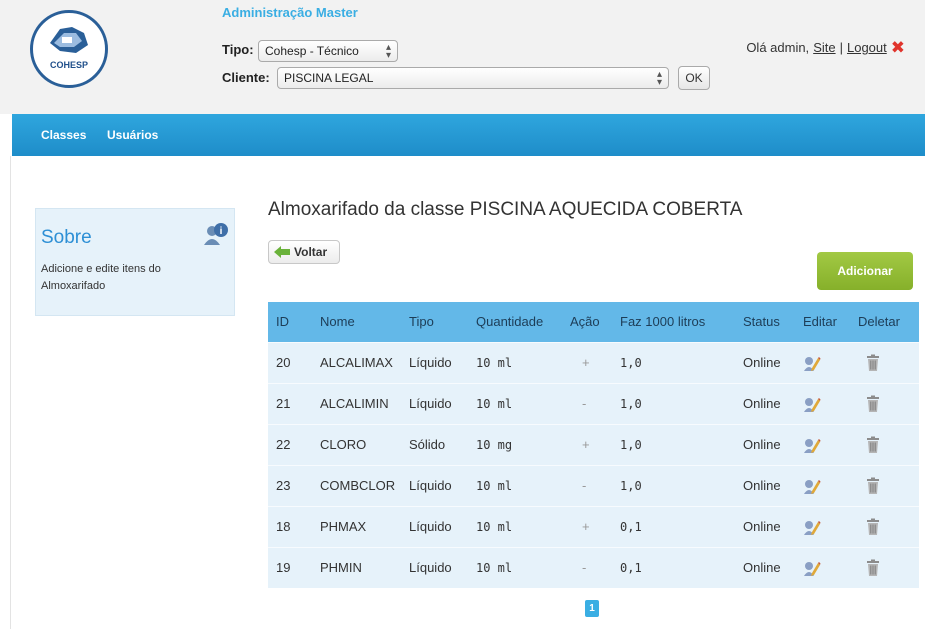 Image resolution: width=925 pixels, height=629 pixels. What do you see at coordinates (290, 567) in the screenshot?
I see `cell-id: 19` at bounding box center [290, 567].